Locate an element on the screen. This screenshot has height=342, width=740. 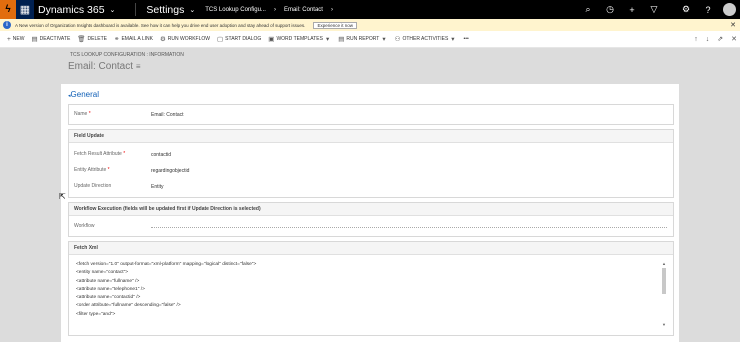
workflow-label: Workflow is located at coordinates (84, 226).